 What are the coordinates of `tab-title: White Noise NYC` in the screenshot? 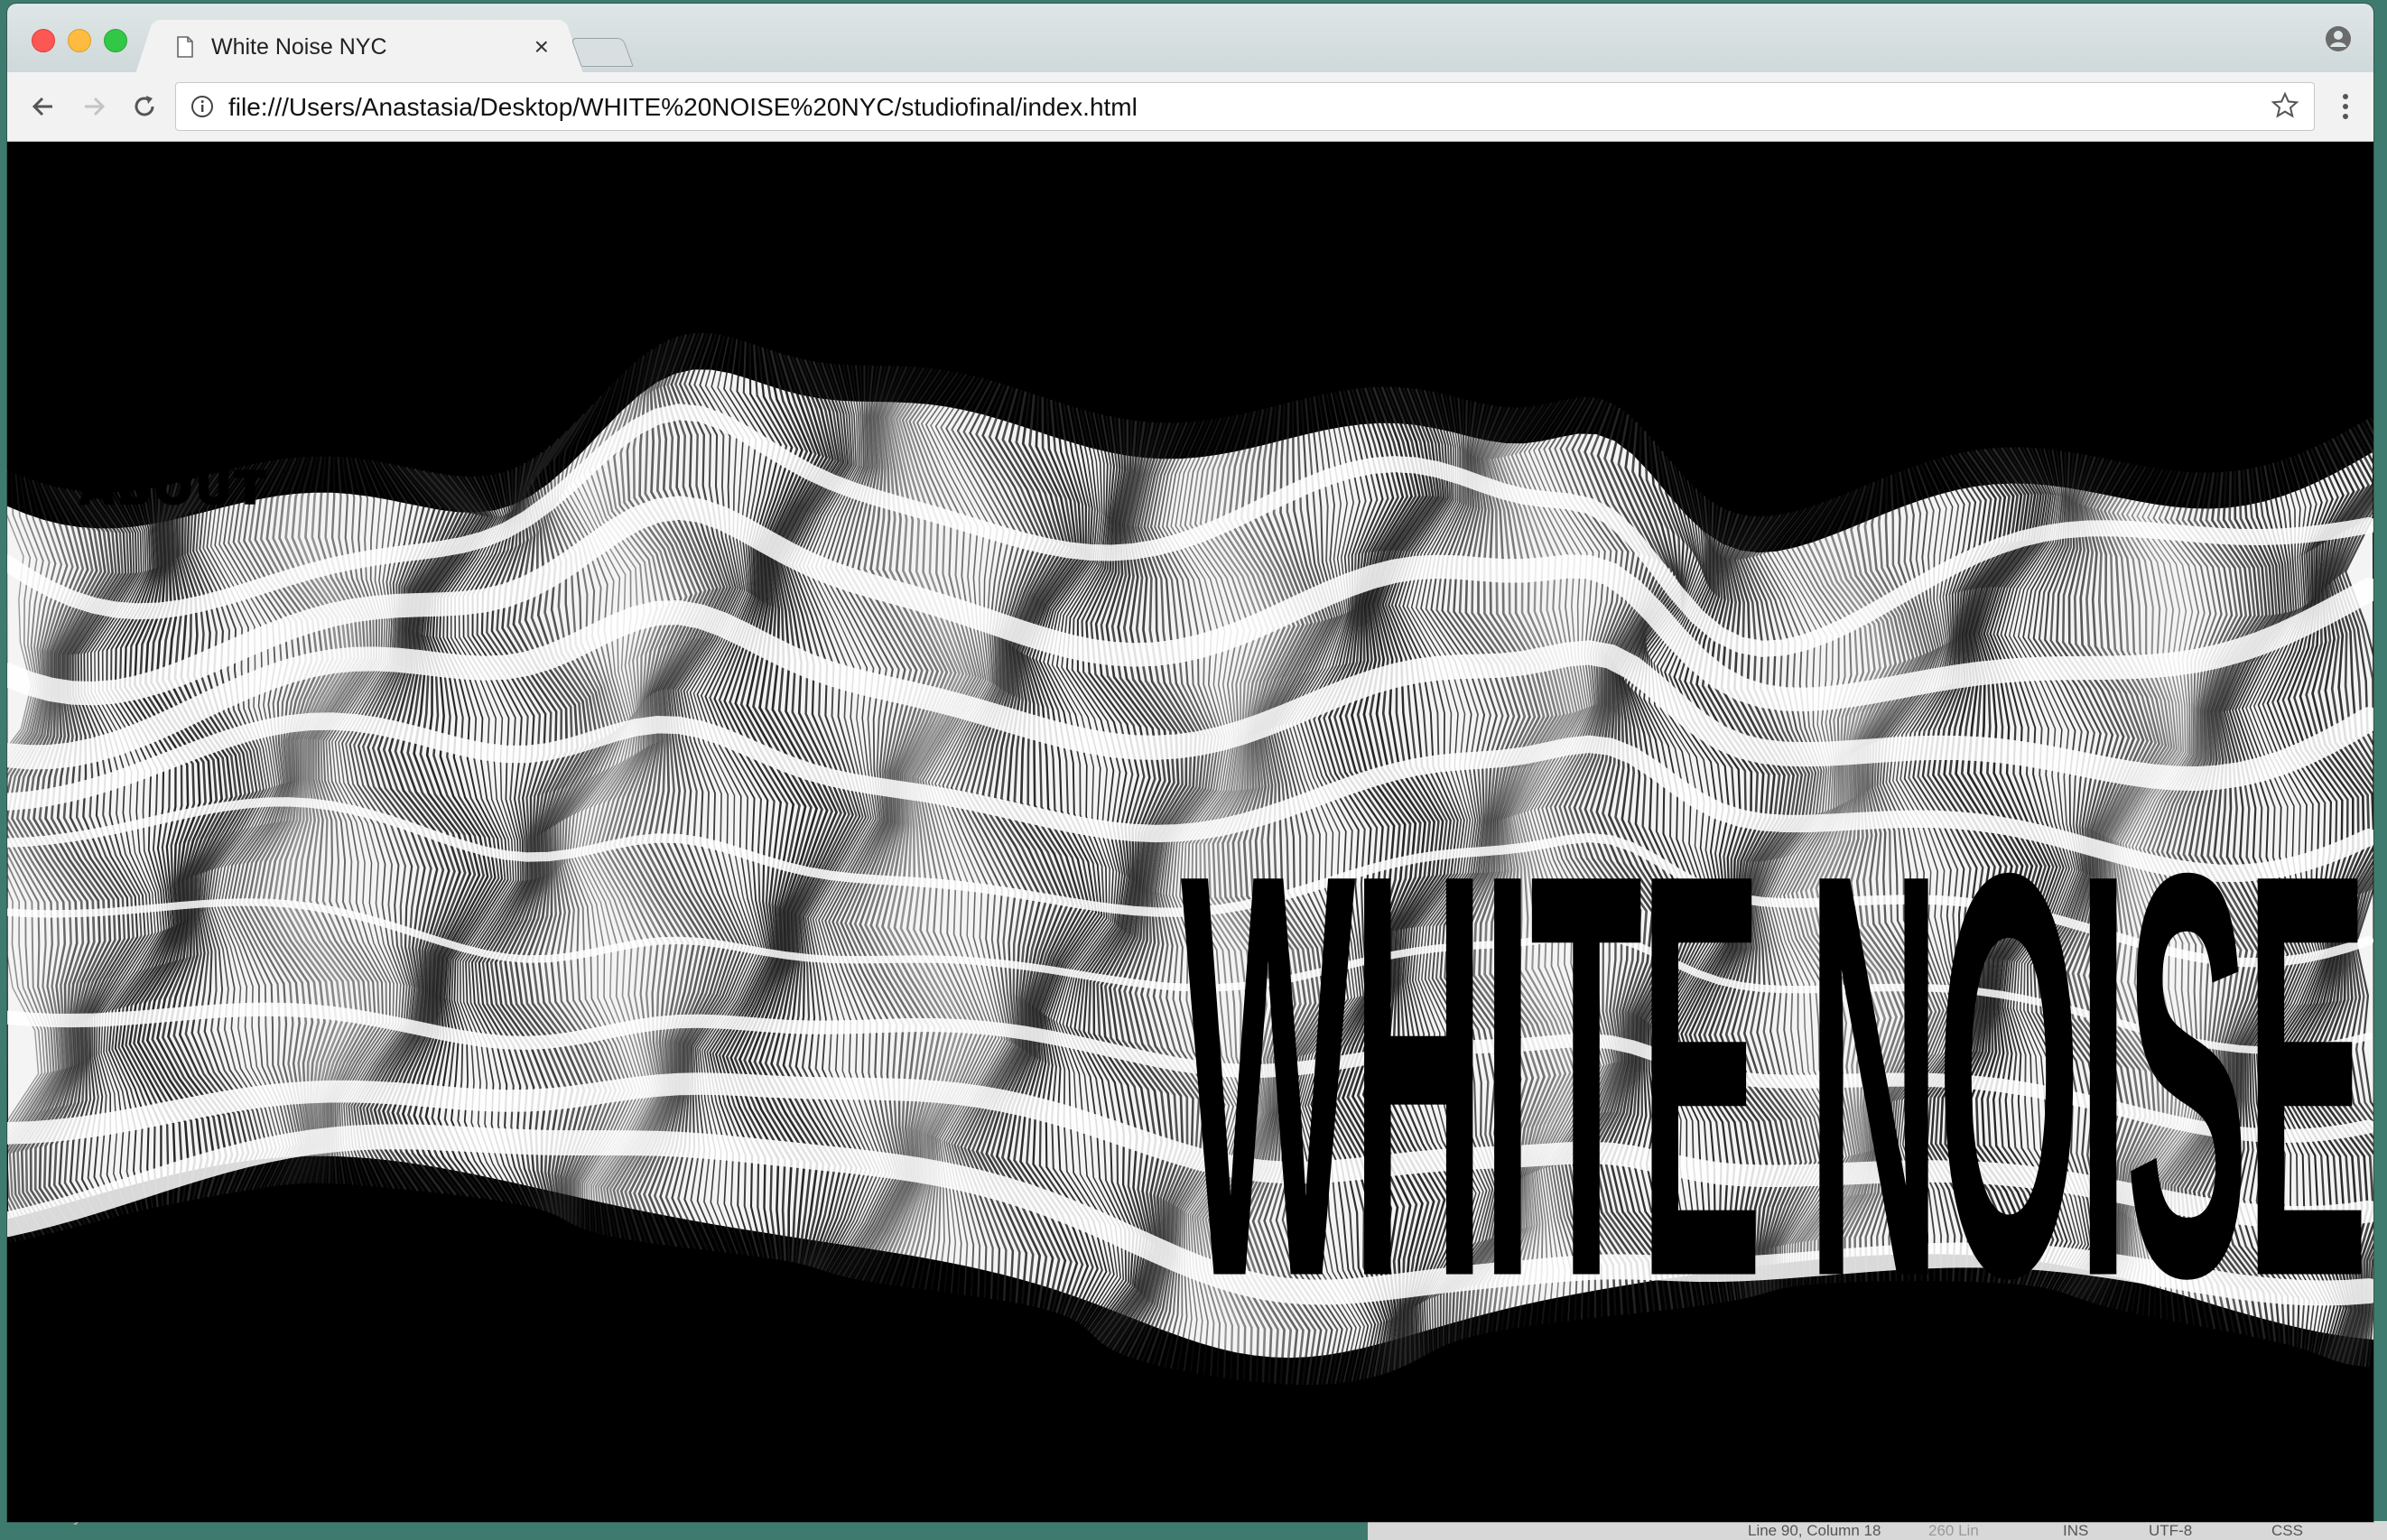 It's located at (299, 47).